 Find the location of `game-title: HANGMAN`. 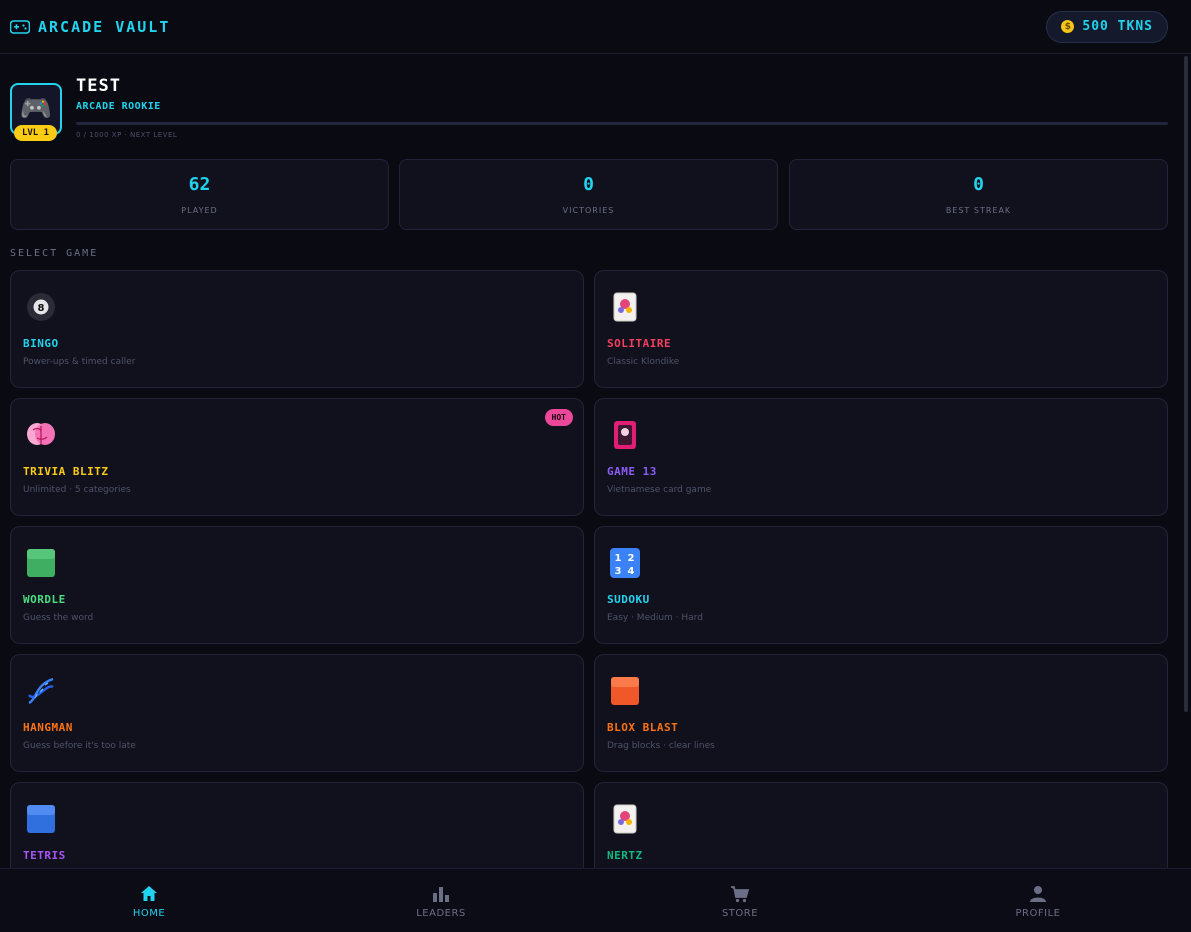

game-title: HANGMAN is located at coordinates (48, 727).